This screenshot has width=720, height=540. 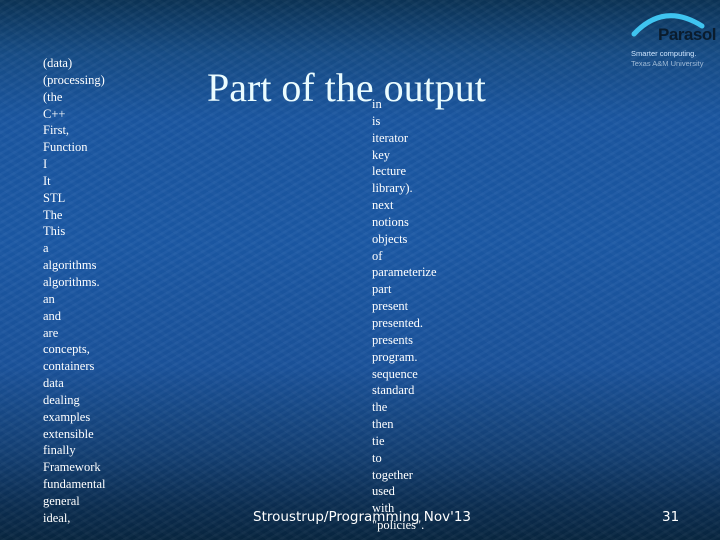 I want to click on word-item: First,, so click(x=56, y=130).